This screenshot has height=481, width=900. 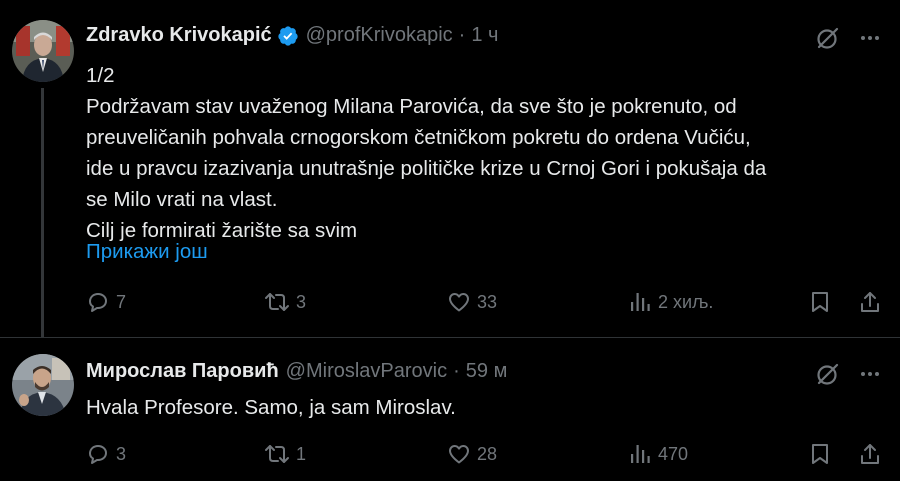 I want to click on like-count: 33, so click(x=487, y=301).